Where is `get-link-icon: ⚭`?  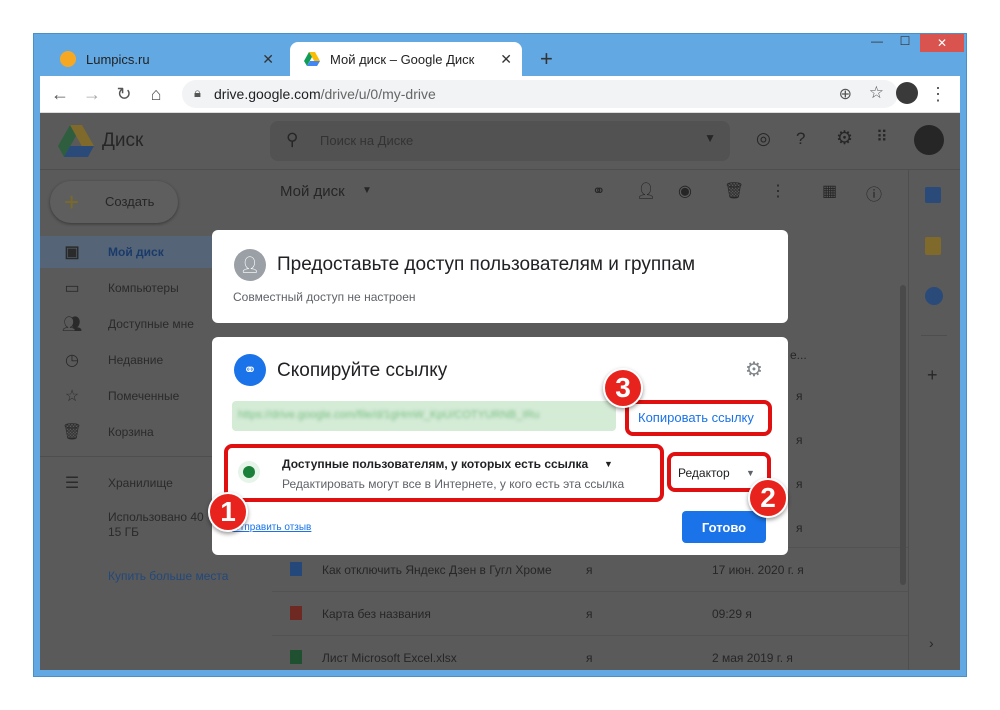
get-link-icon: ⚭ is located at coordinates (598, 191).